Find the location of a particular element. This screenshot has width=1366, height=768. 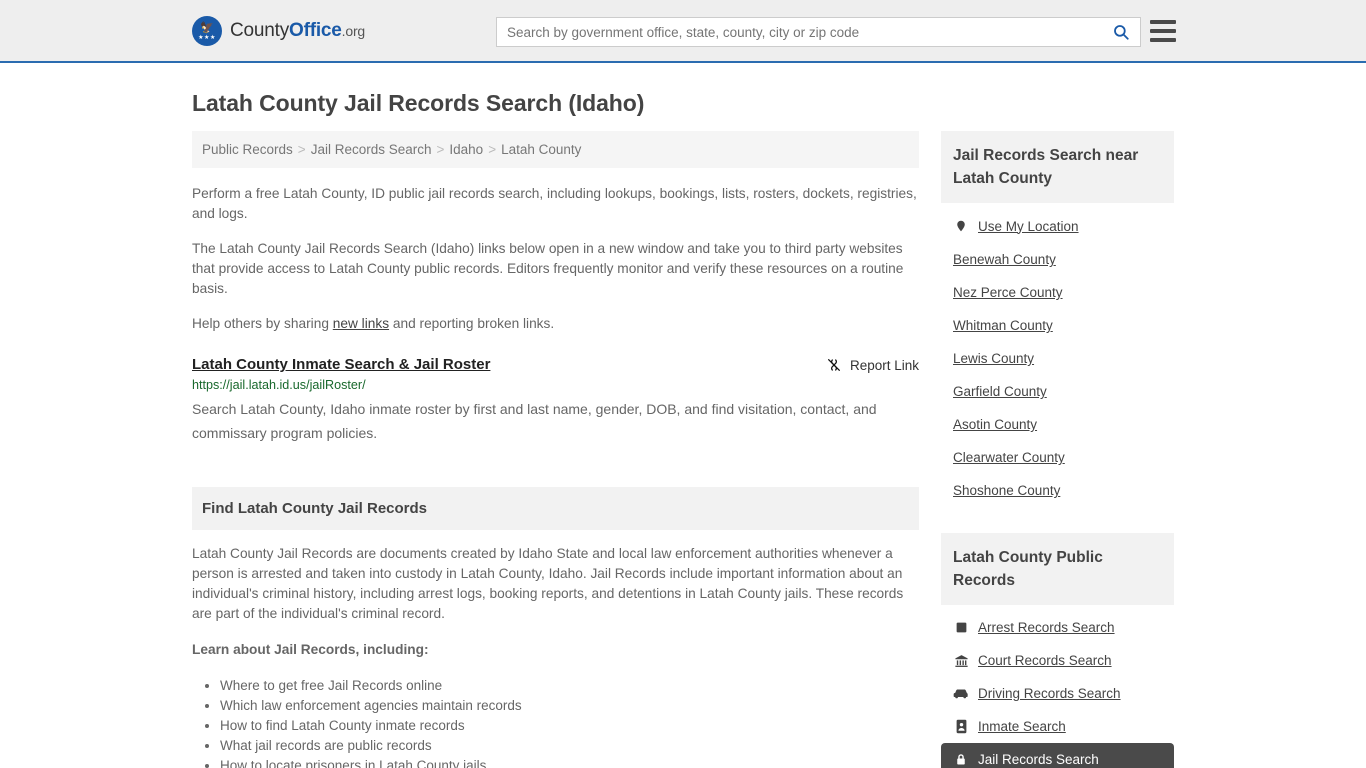

sidebar-item-use-my-location: Use My Location is located at coordinates (1057, 226).